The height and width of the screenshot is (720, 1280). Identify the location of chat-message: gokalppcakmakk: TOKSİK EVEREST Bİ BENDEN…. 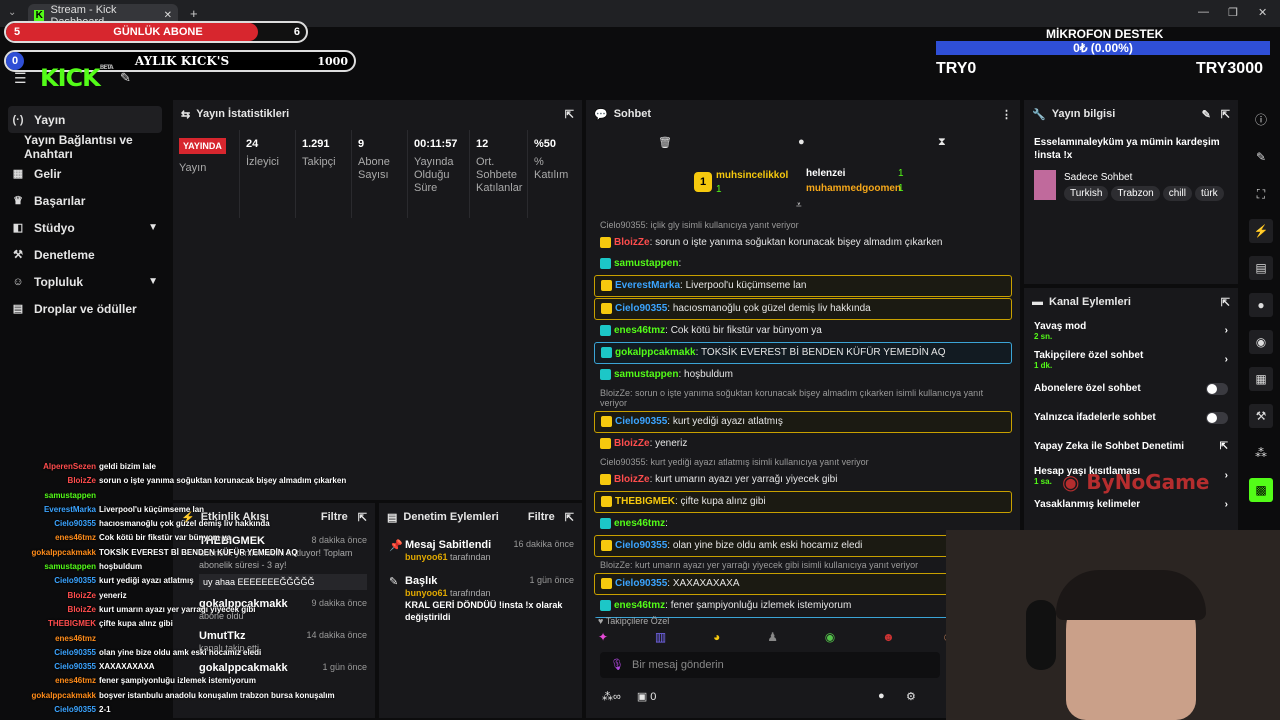
(803, 353).